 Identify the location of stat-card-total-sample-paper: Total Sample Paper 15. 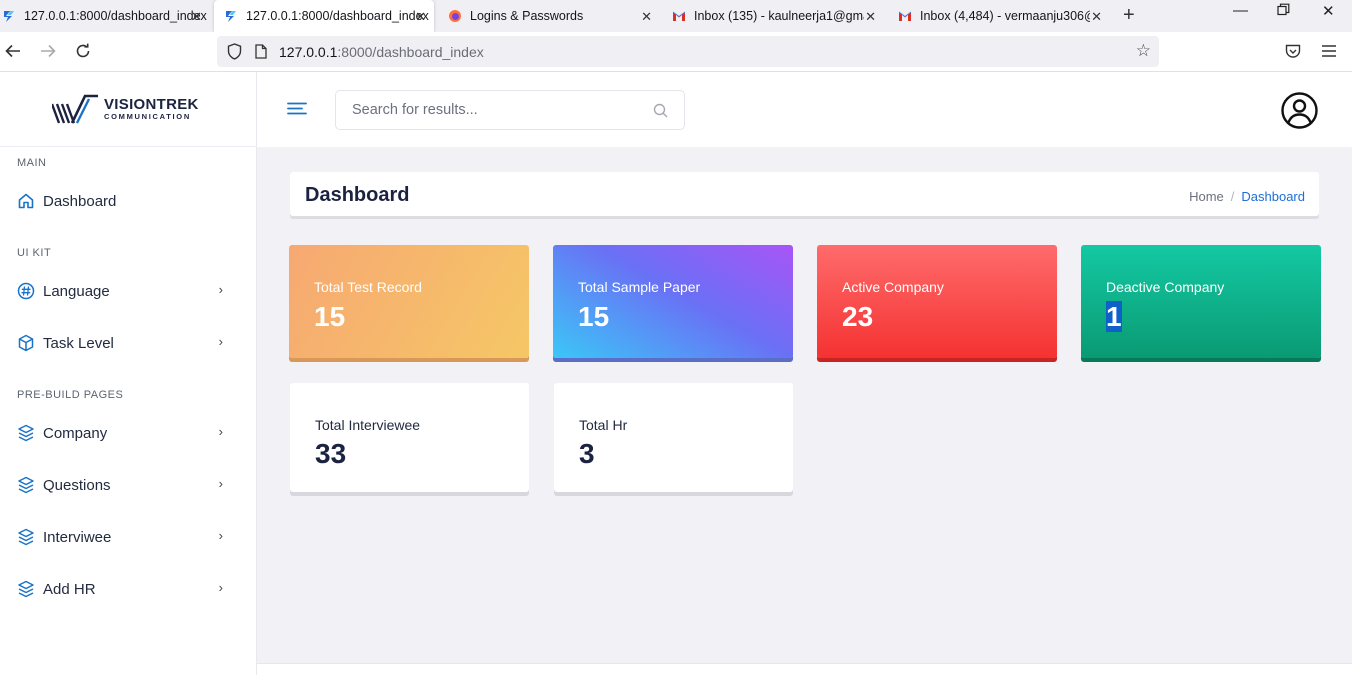
(673, 301).